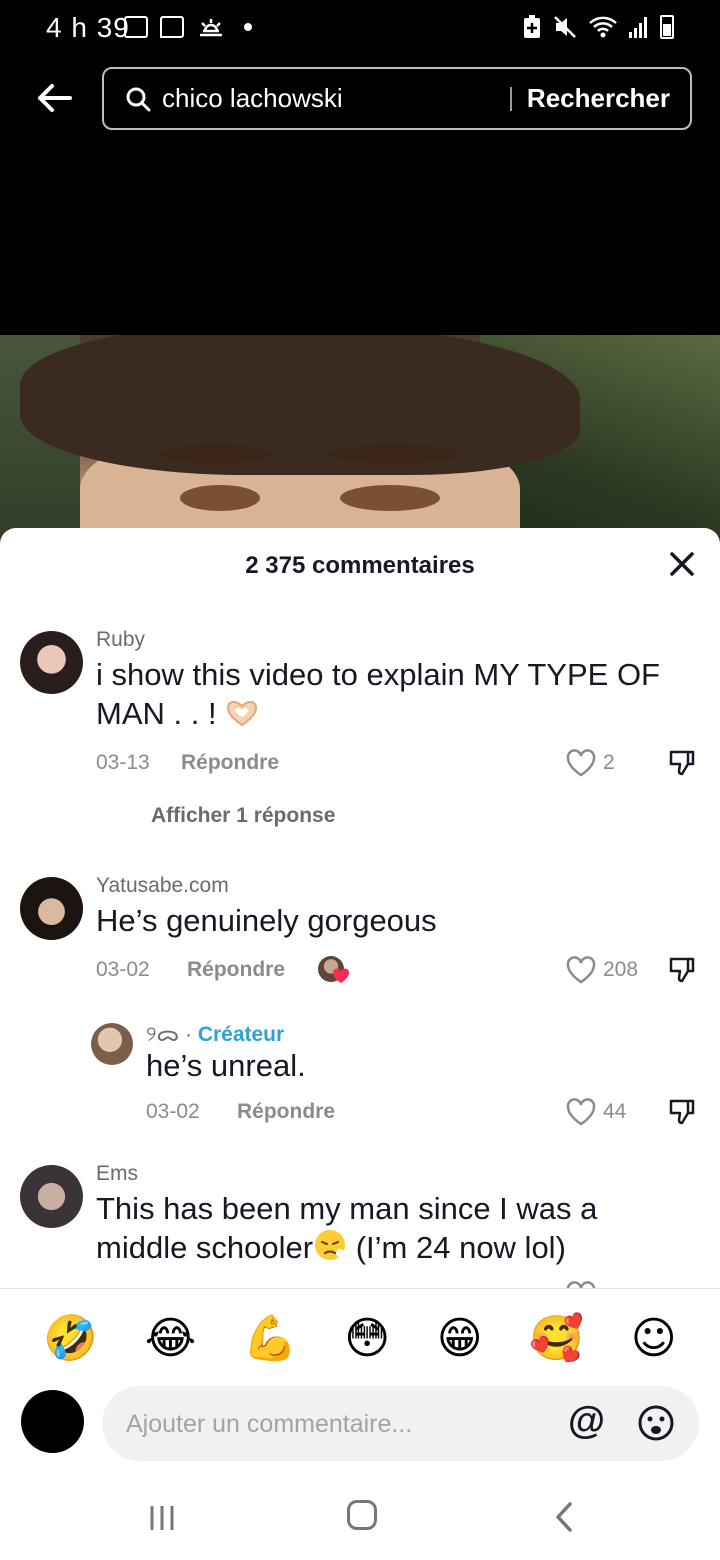 The width and height of the screenshot is (720, 1560). I want to click on nav-back-icon, so click(564, 1517).